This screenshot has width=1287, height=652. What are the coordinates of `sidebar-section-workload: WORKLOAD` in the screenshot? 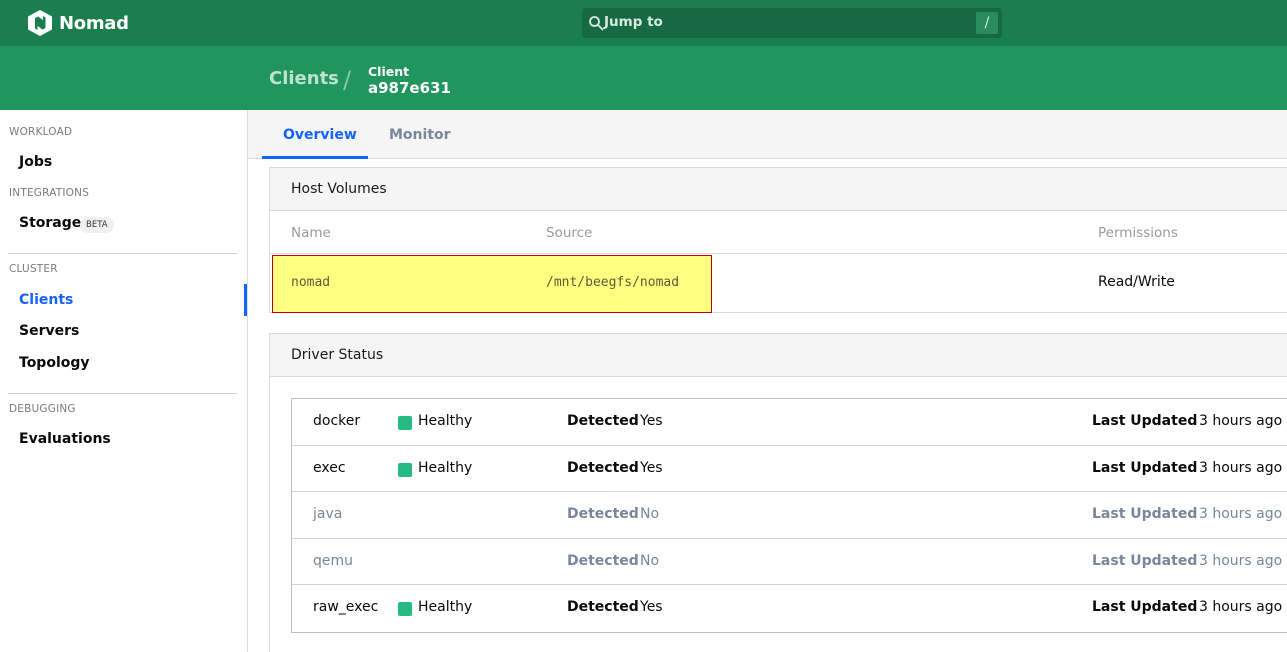 It's located at (41, 132).